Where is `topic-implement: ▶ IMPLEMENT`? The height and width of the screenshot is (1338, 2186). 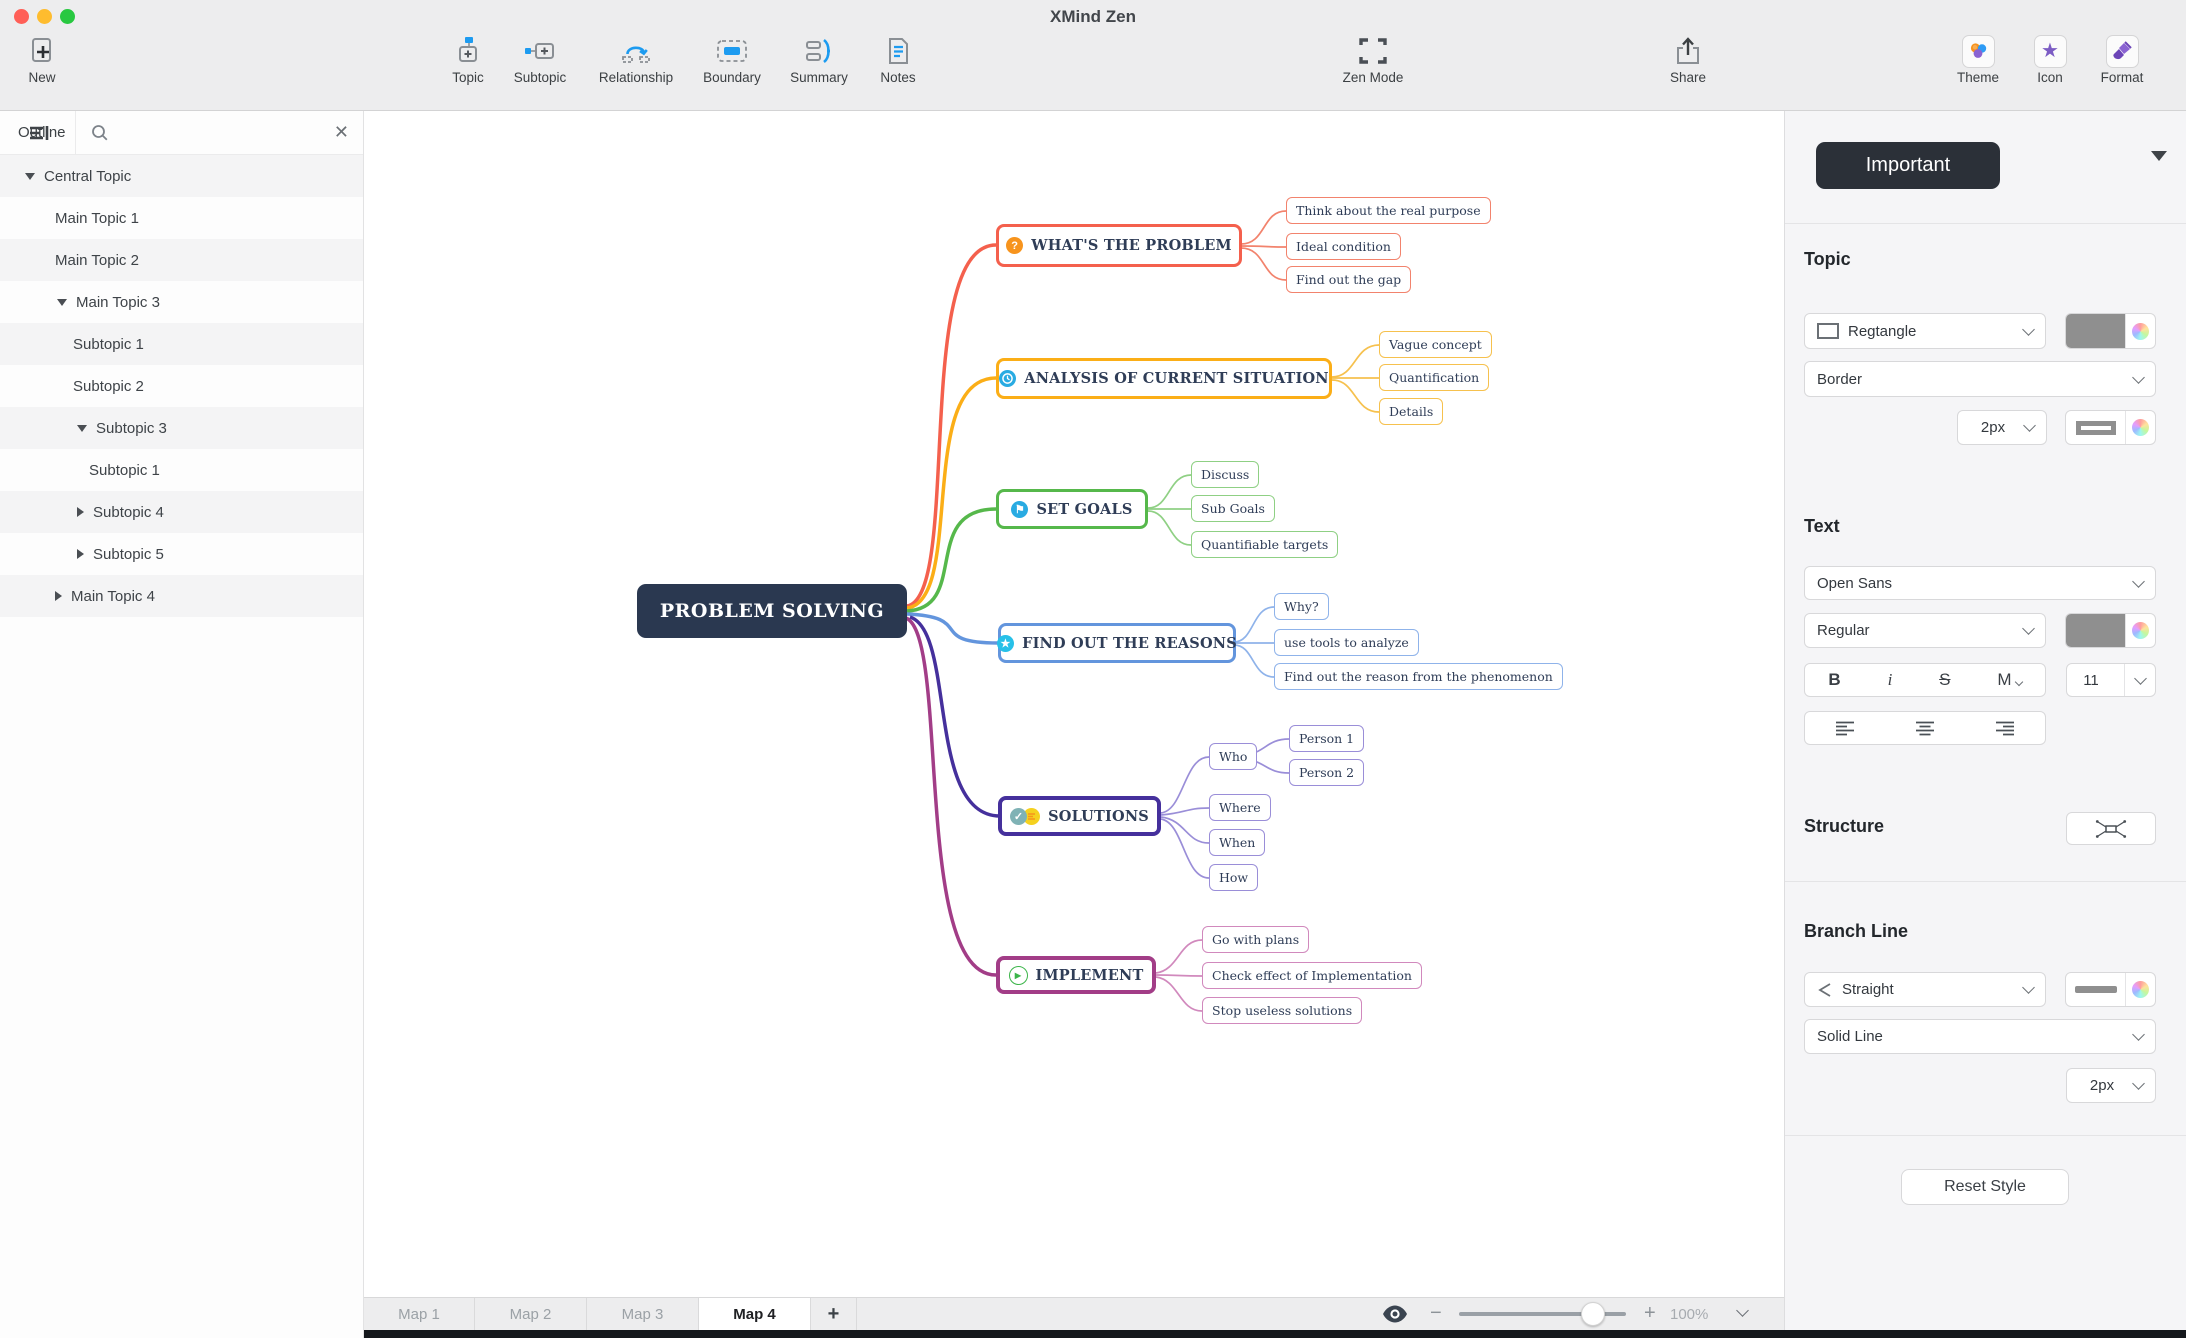 topic-implement: ▶ IMPLEMENT is located at coordinates (1076, 975).